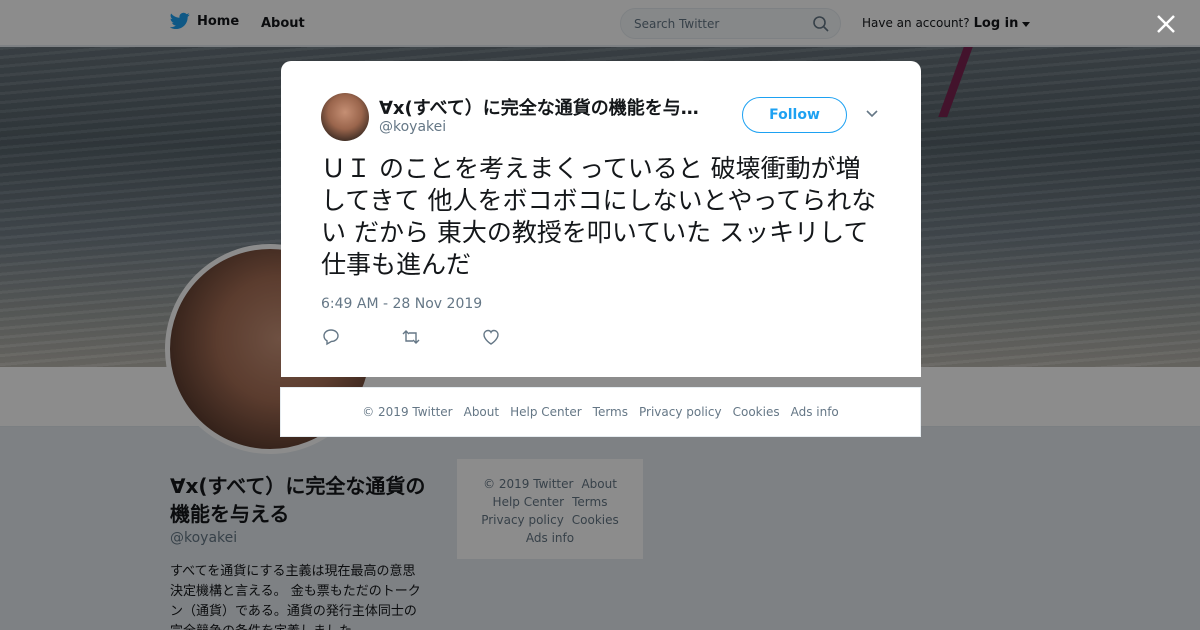 This screenshot has width=1200, height=630. Describe the element at coordinates (815, 412) in the screenshot. I see `modal-footer-ads-link: Ads info` at that location.